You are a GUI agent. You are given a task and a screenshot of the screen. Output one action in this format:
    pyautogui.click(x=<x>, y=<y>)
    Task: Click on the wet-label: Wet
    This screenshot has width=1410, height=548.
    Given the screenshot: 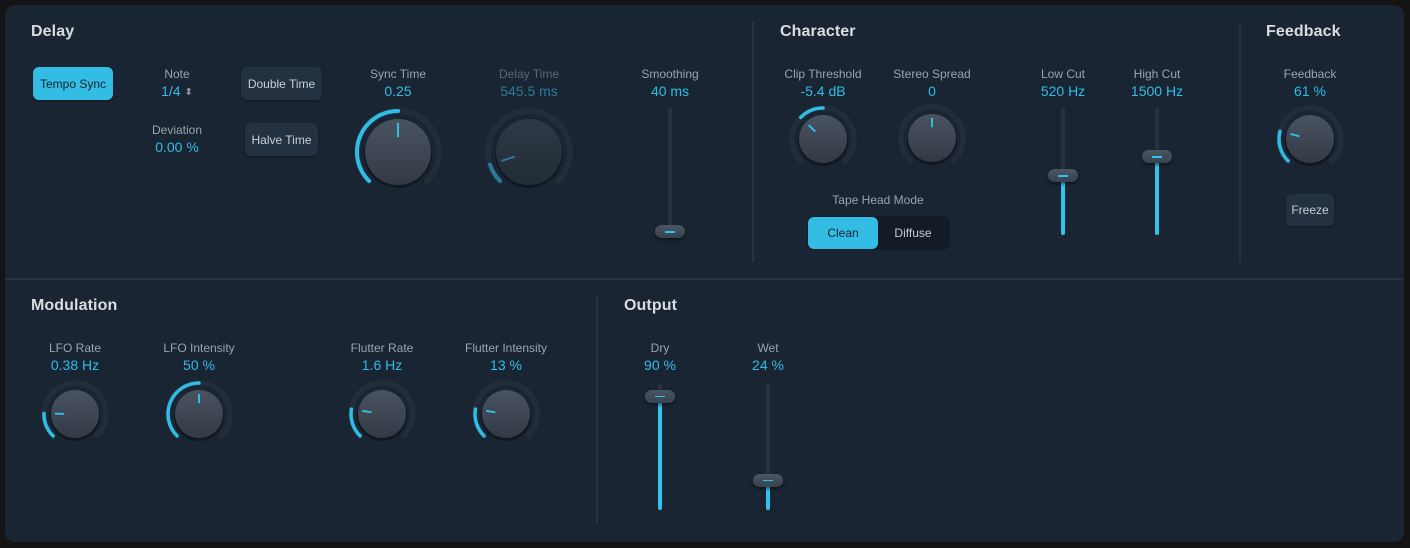 What is the action you would take?
    pyautogui.click(x=768, y=348)
    